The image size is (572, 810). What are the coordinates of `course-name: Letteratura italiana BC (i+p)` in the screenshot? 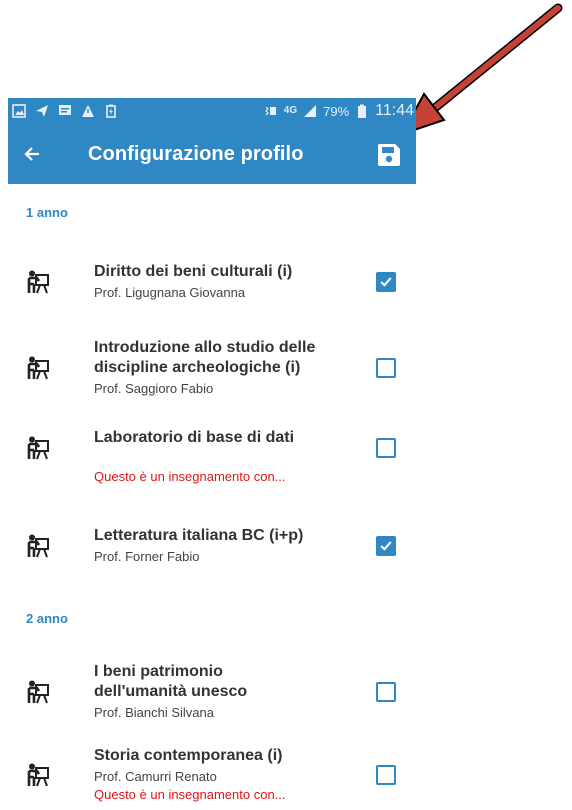 It's located at (224, 536).